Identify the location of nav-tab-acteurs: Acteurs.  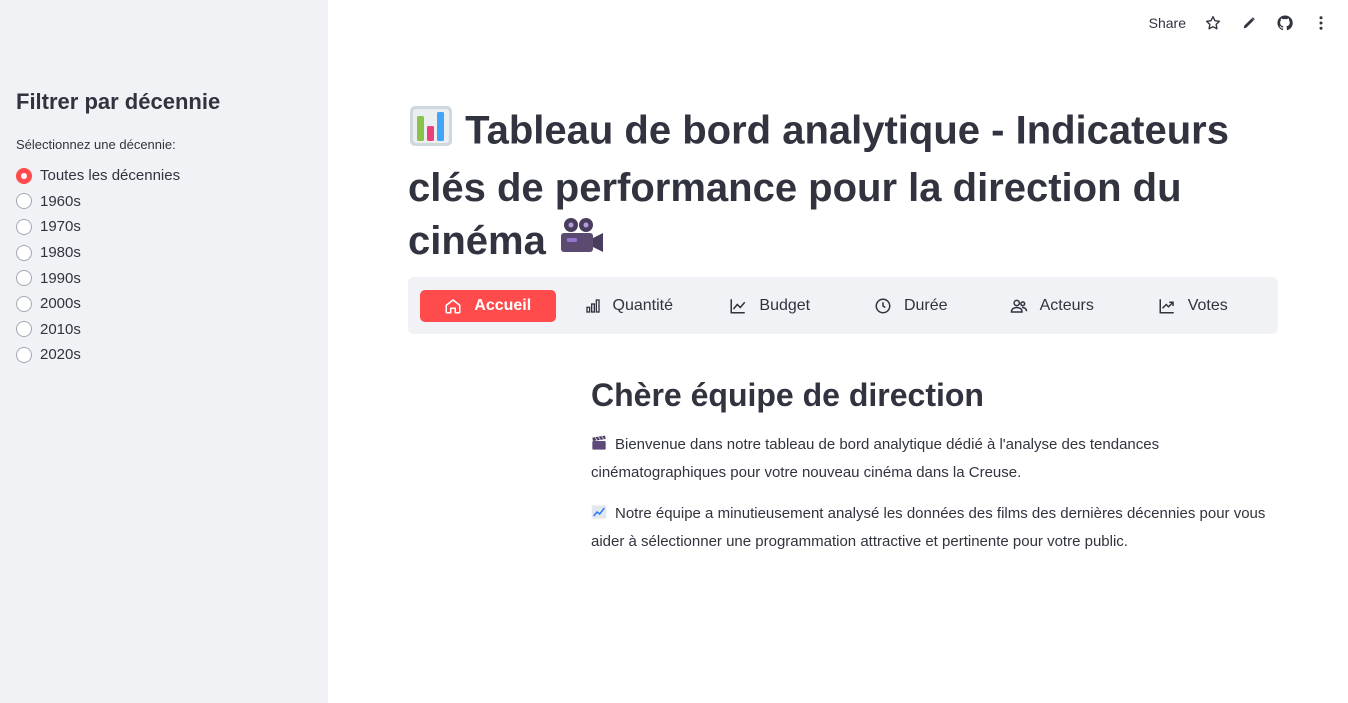
(1052, 306).